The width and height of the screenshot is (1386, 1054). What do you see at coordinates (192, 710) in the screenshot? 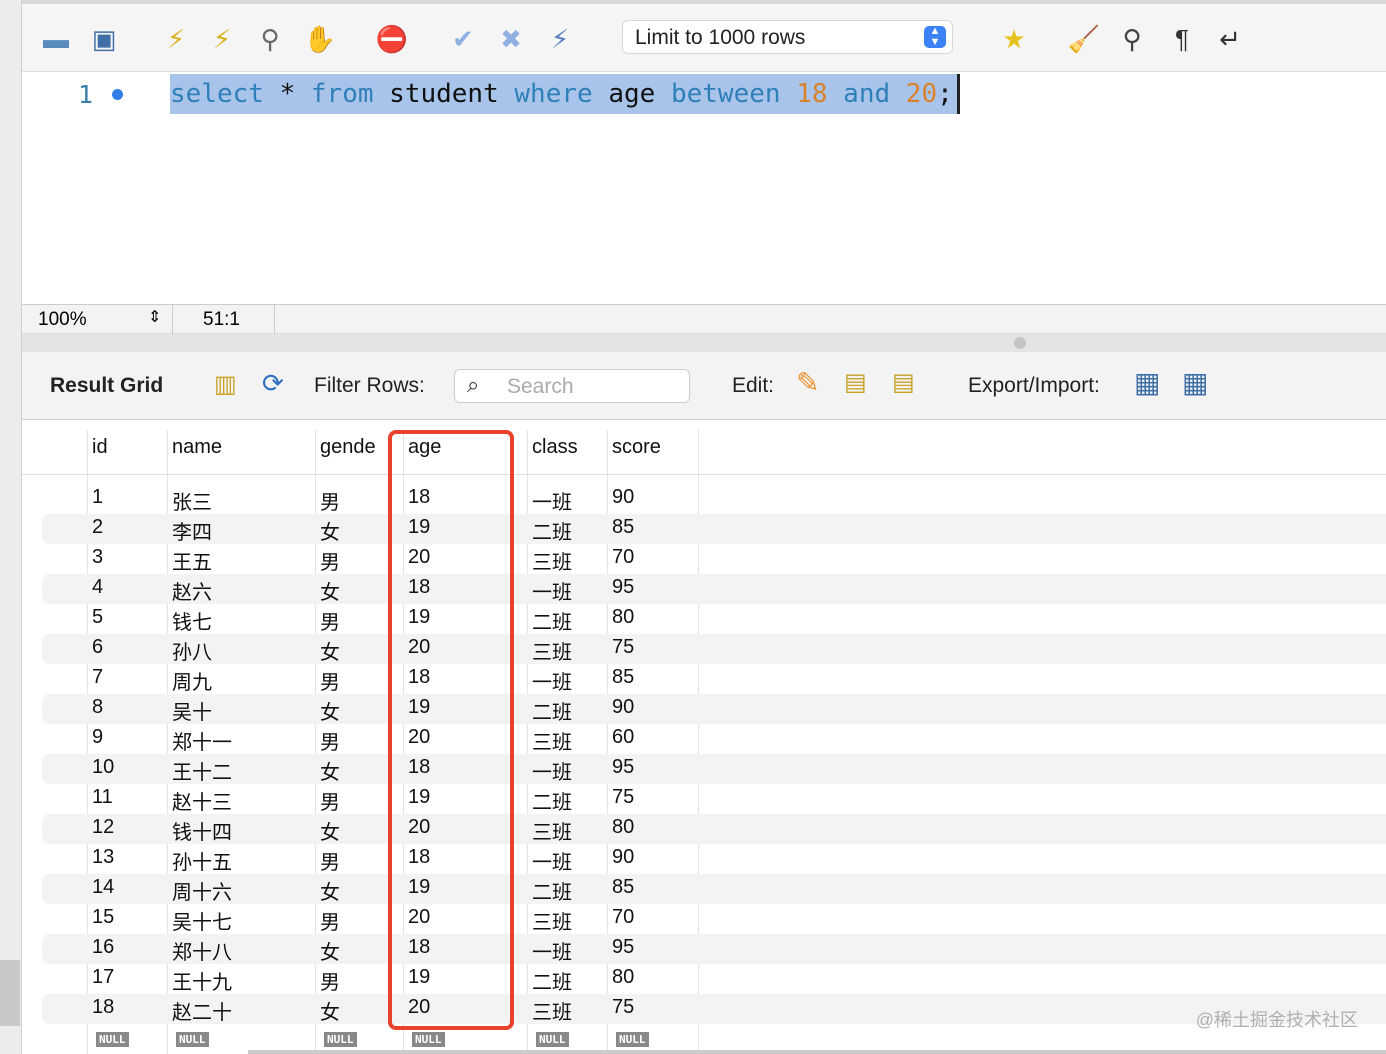
I see `cell-name: 吴十` at bounding box center [192, 710].